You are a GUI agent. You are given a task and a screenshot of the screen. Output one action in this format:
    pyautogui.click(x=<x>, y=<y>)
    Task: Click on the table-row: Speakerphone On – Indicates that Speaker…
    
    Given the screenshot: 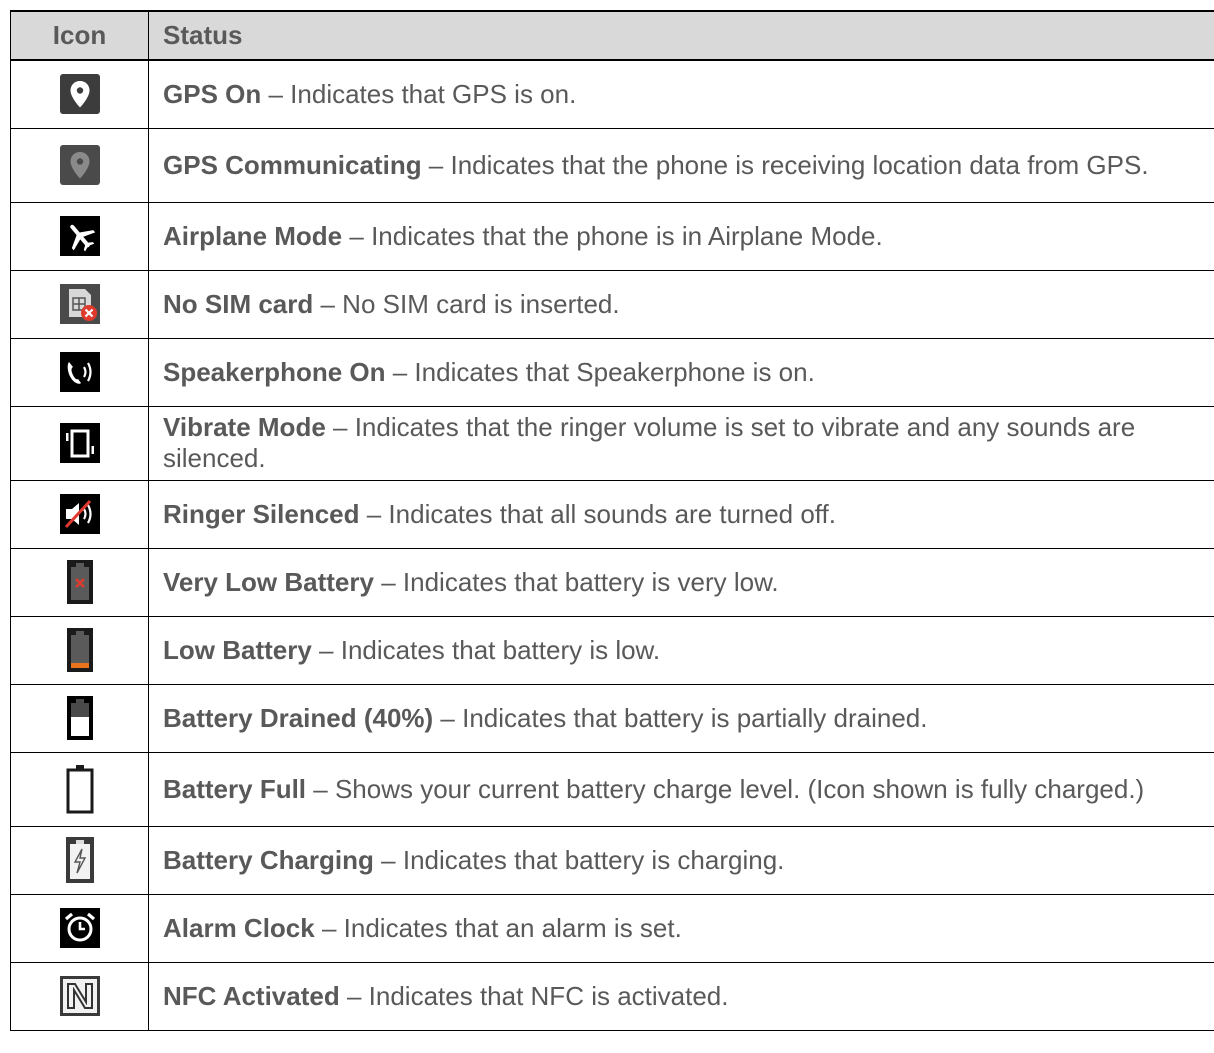 What is the action you would take?
    pyautogui.click(x=612, y=372)
    